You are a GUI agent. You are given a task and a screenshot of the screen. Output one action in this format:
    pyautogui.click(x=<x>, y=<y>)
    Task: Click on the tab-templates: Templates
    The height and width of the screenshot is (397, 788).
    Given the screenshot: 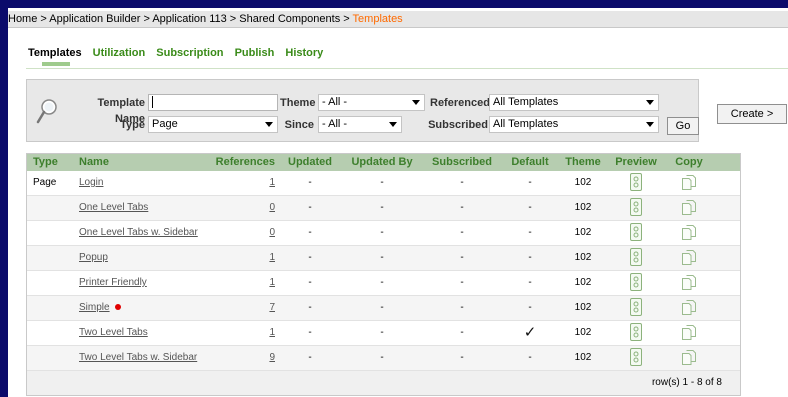 What is the action you would take?
    pyautogui.click(x=55, y=53)
    